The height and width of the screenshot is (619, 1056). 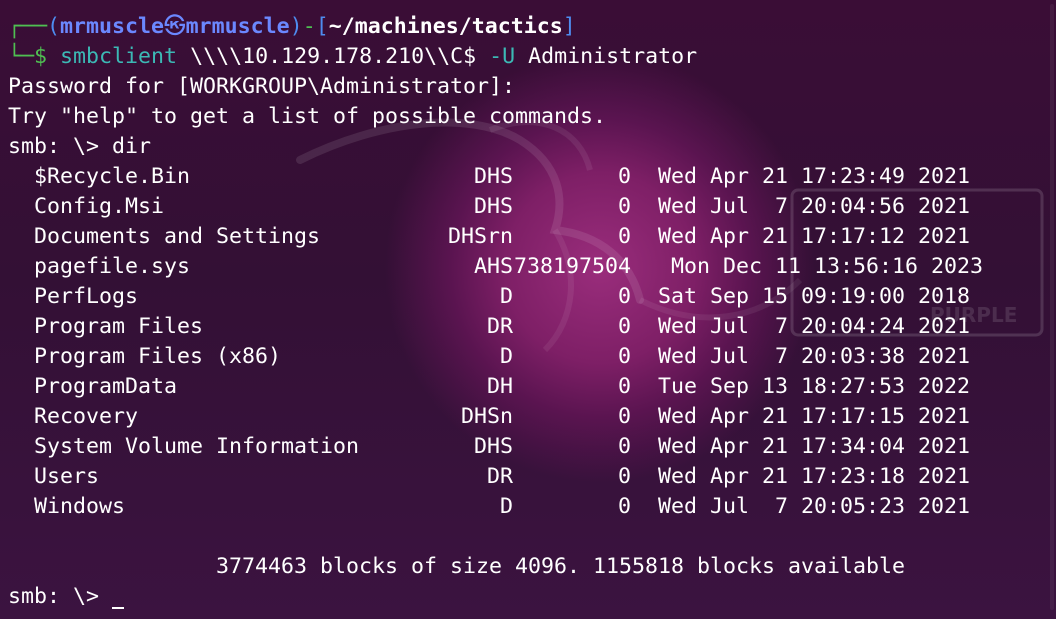 I want to click on text-cursor, so click(x=118, y=608).